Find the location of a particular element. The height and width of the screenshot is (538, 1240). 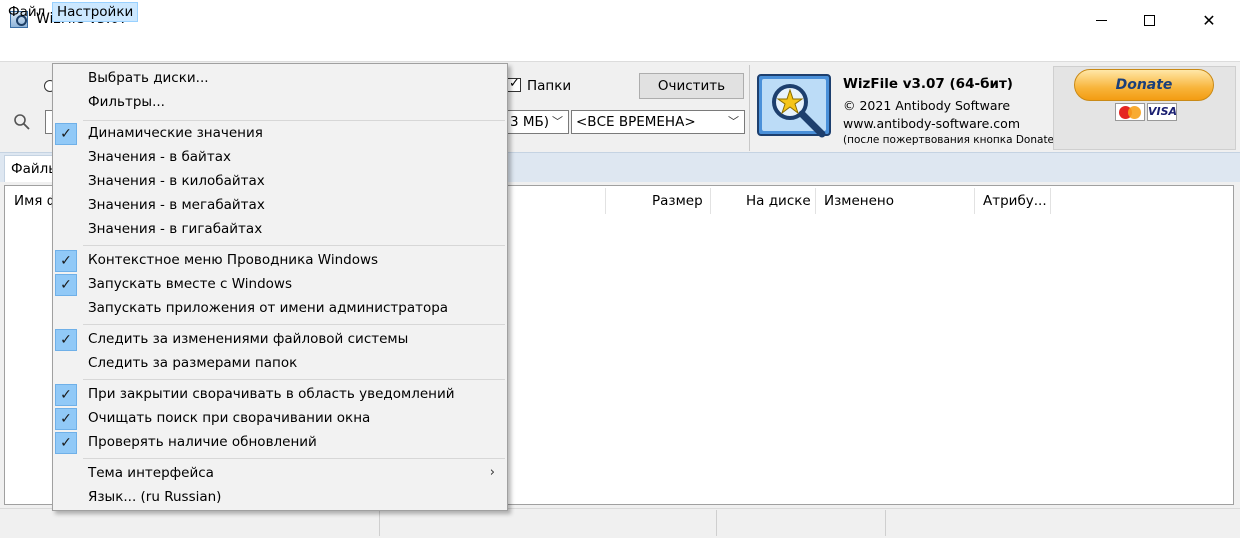

menu-item-label: Следить за изменениями файловой системы is located at coordinates (248, 339).